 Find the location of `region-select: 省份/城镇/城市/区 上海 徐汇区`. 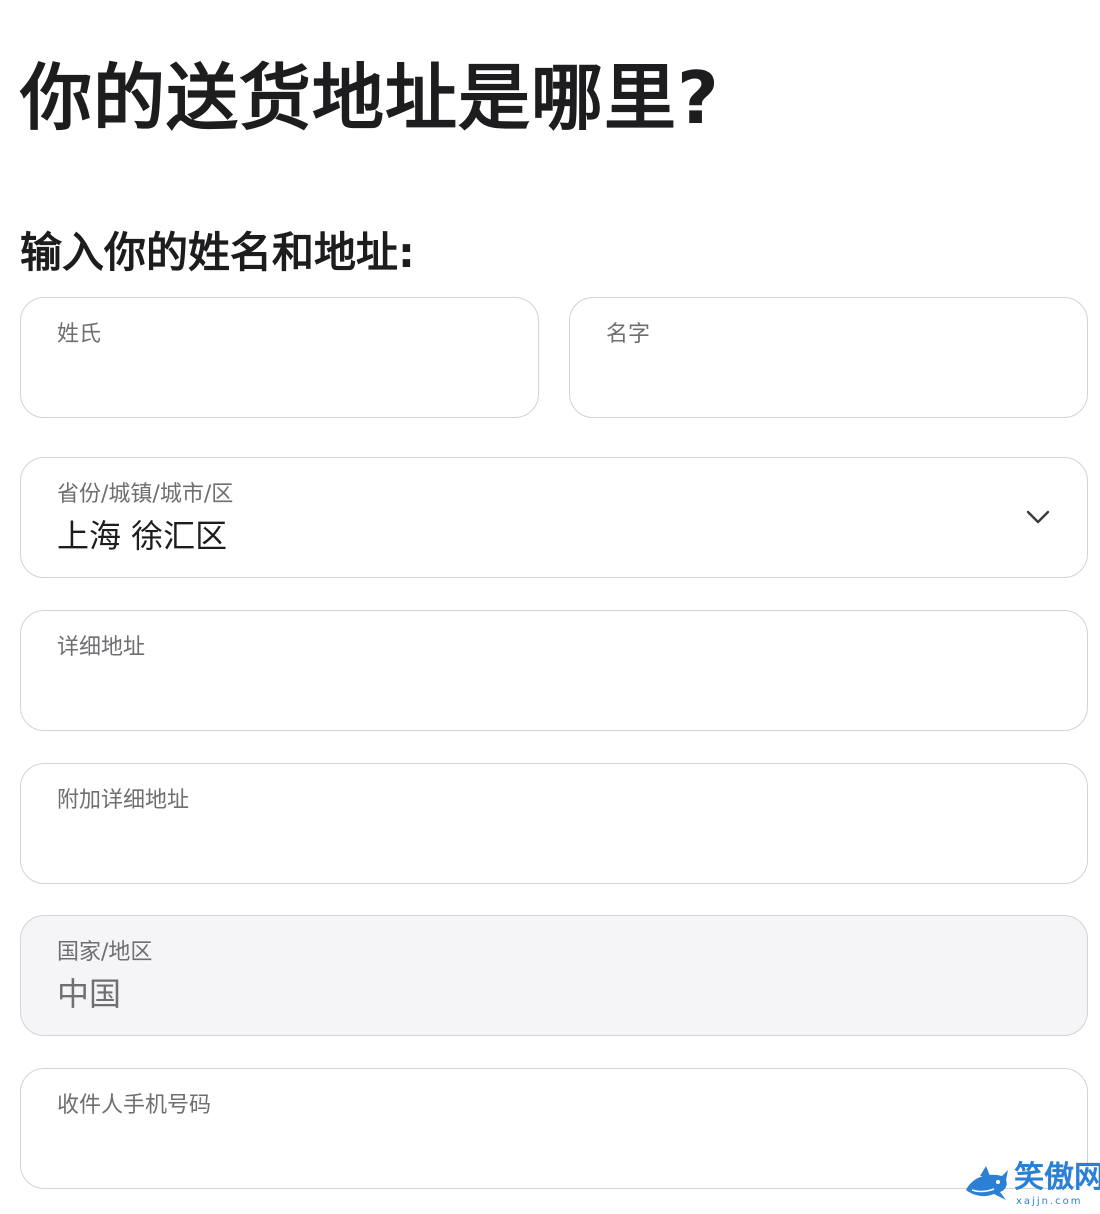

region-select: 省份/城镇/城市/区 上海 徐汇区 is located at coordinates (554, 517).